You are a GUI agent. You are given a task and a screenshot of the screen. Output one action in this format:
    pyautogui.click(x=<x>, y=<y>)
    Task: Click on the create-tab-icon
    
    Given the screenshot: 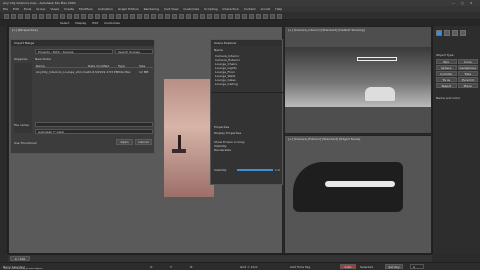 What is the action you would take?
    pyautogui.click(x=439, y=33)
    